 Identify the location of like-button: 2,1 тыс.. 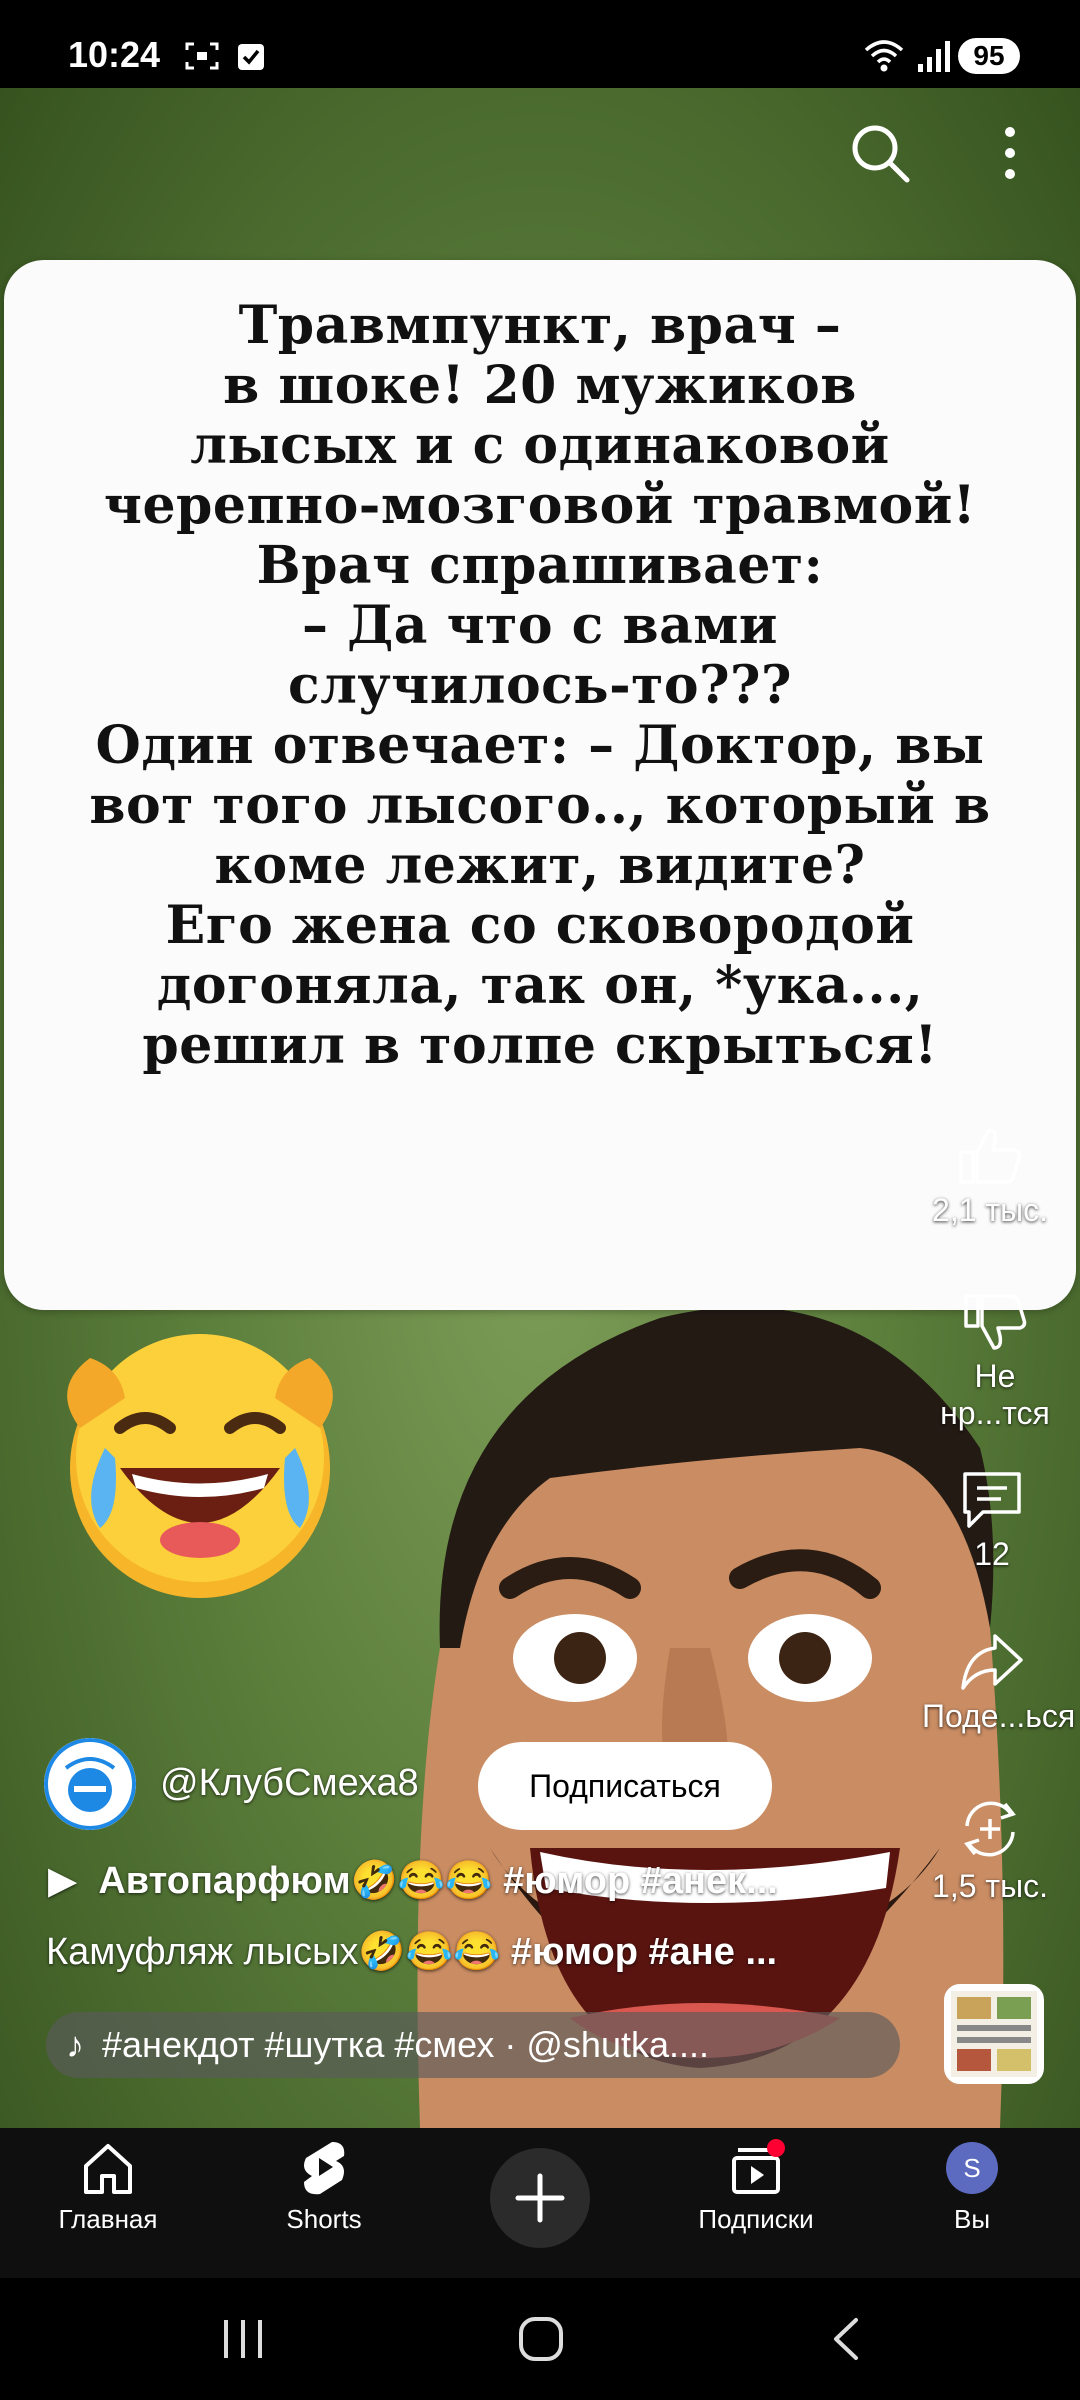
(990, 1177).